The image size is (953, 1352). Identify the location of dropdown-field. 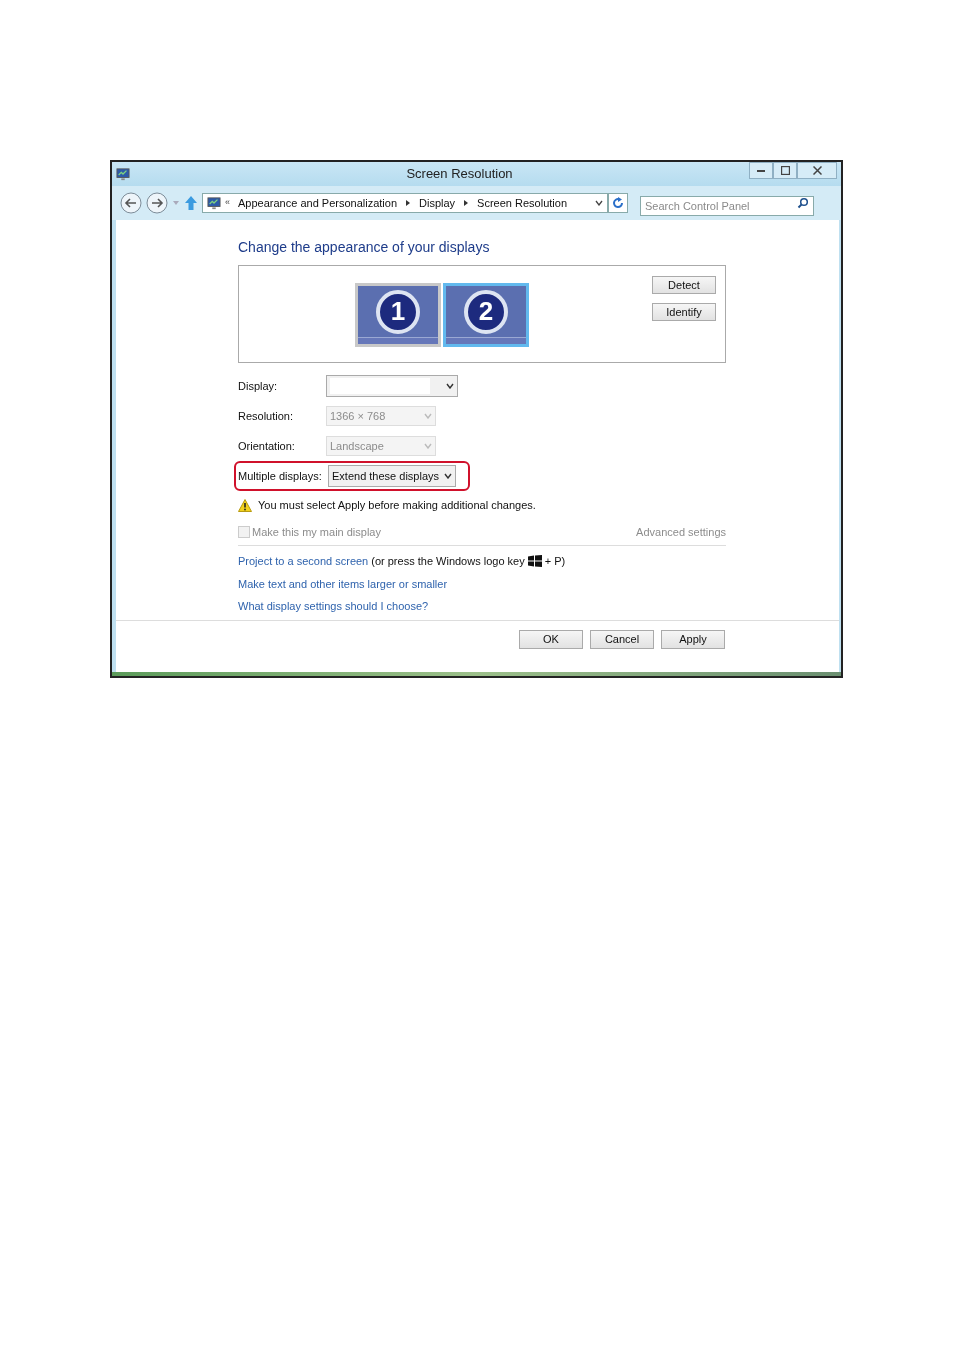
(392, 386).